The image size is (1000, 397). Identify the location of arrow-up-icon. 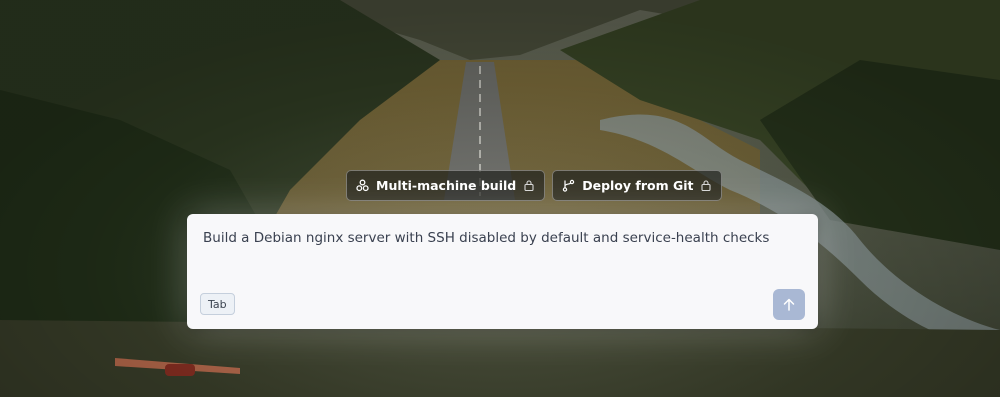
(789, 304).